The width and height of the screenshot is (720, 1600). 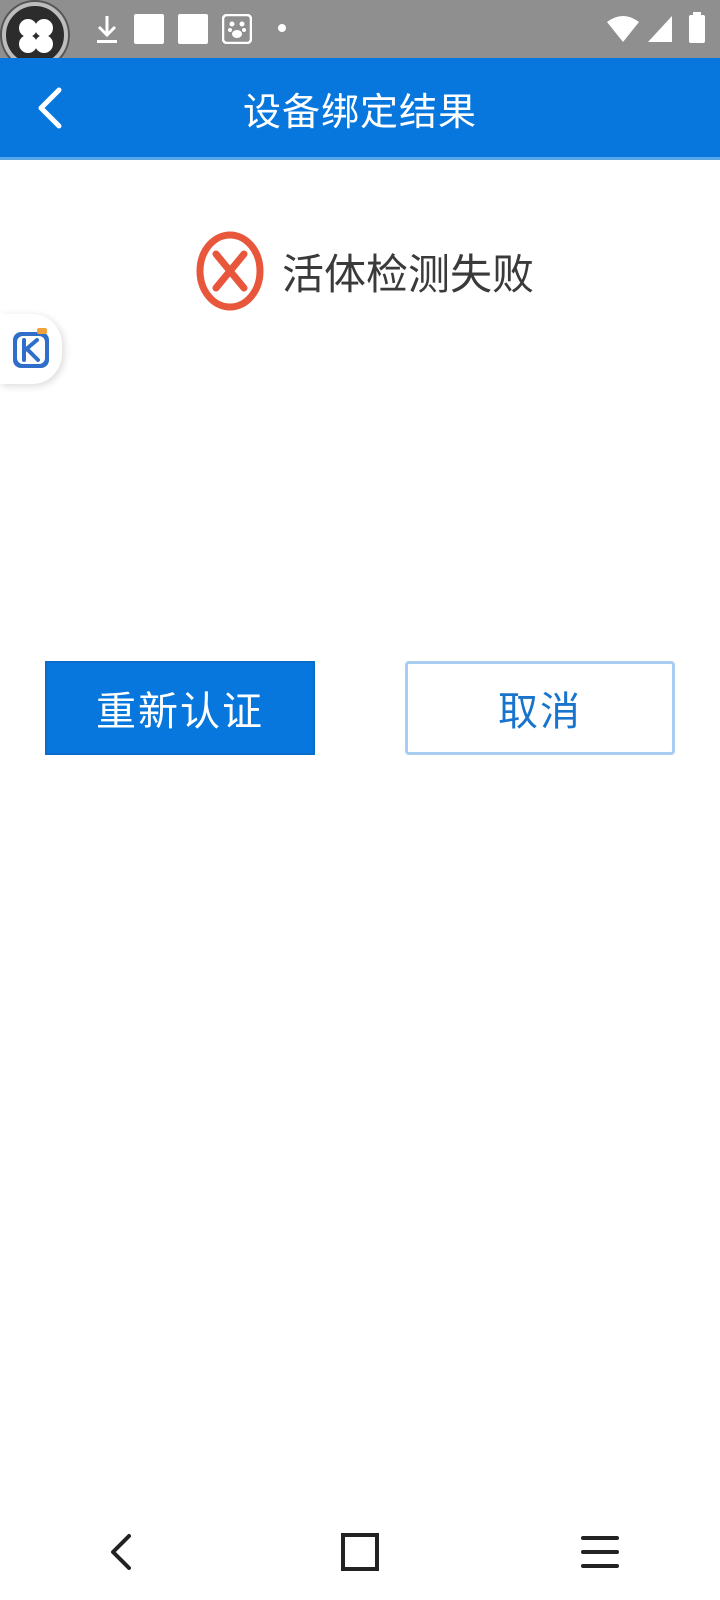 I want to click on cell-signal-icon, so click(x=660, y=29).